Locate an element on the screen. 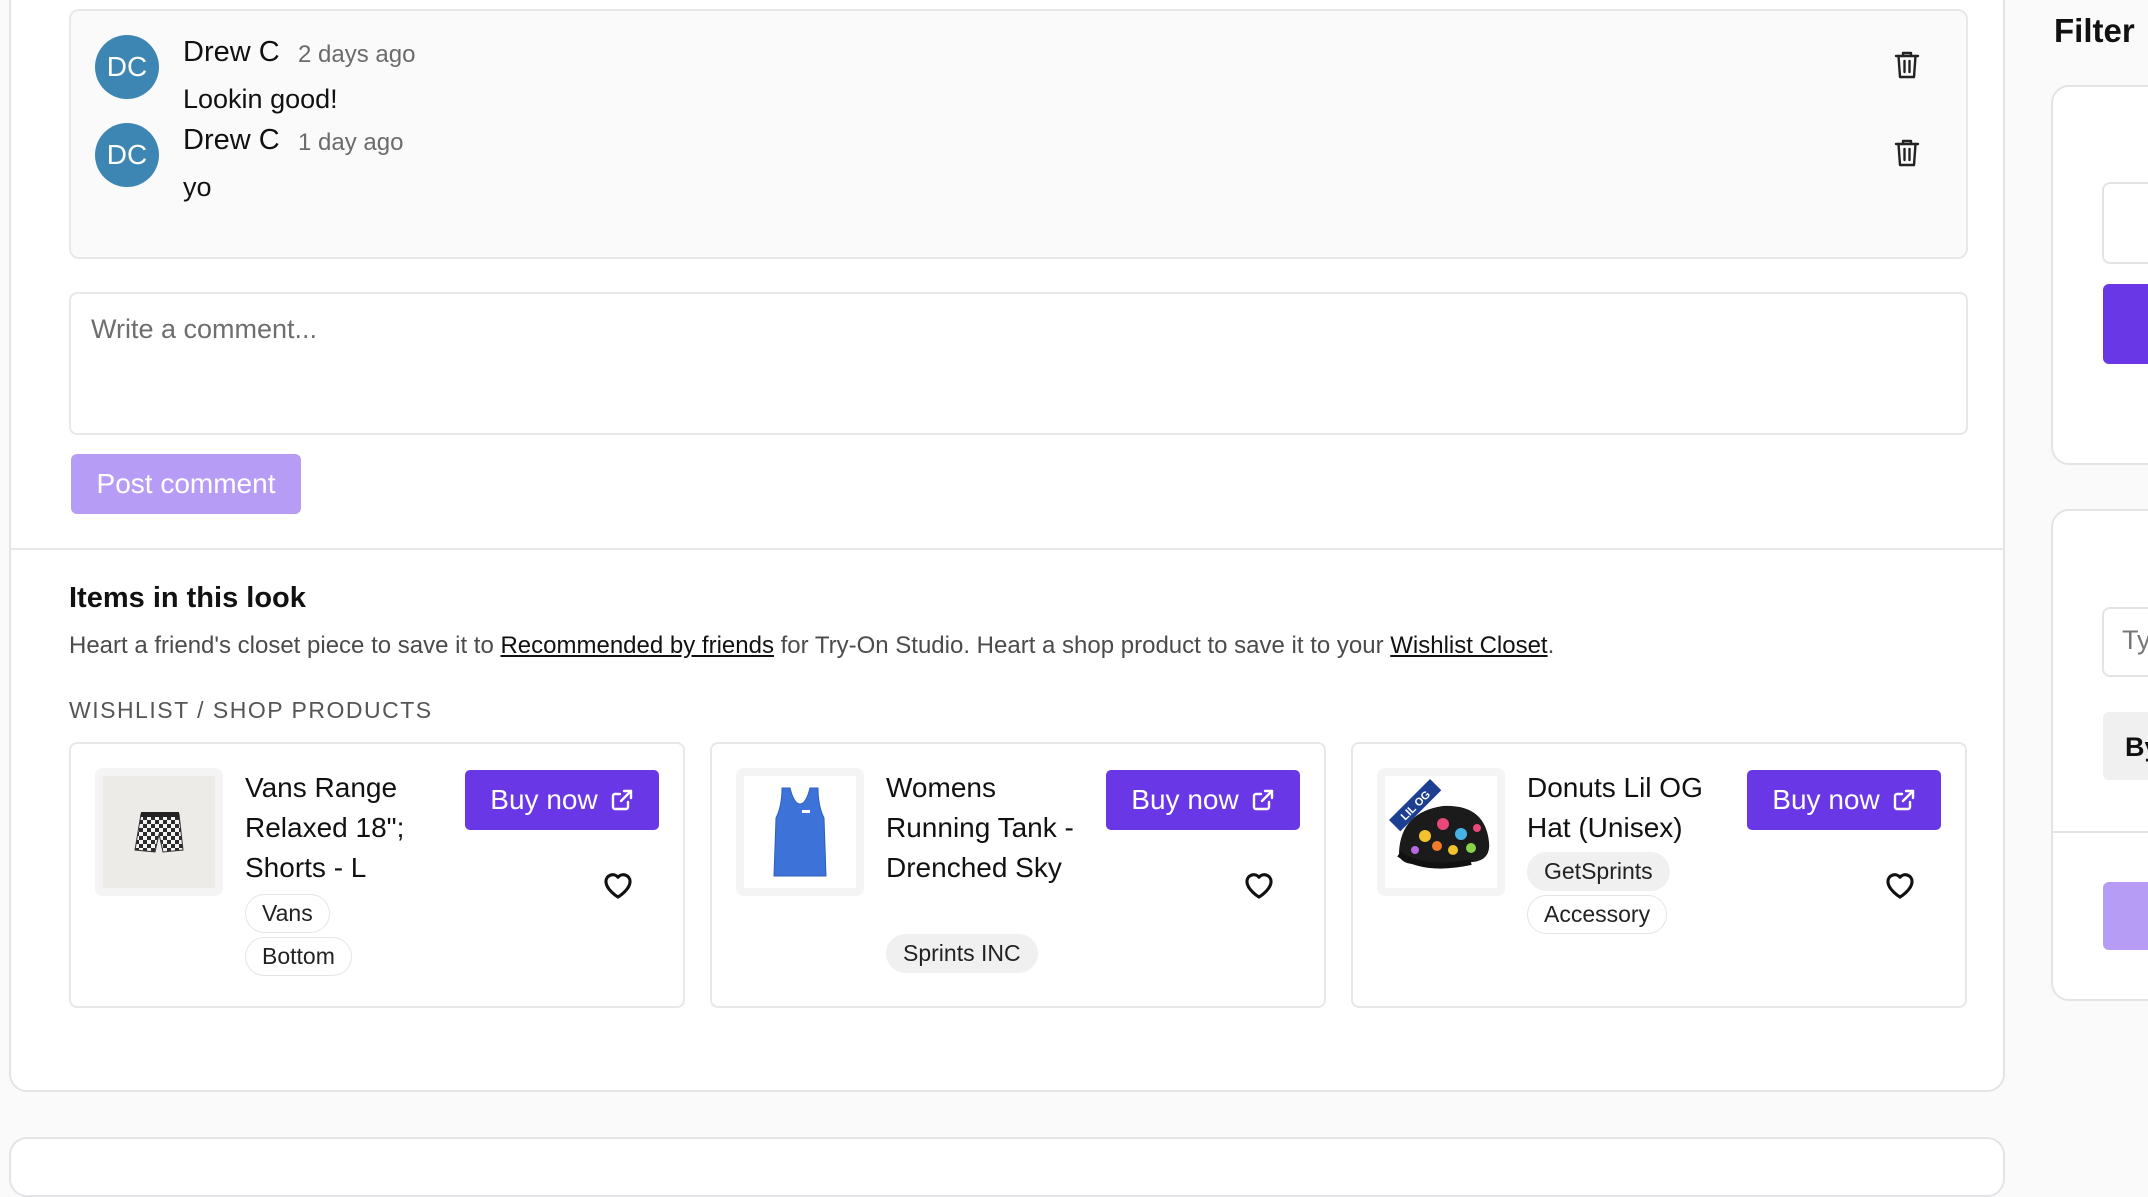 Image resolution: width=2148 pixels, height=1197 pixels. product-name: Donuts Lil OG Hat (Unisex) is located at coordinates (1627, 808).